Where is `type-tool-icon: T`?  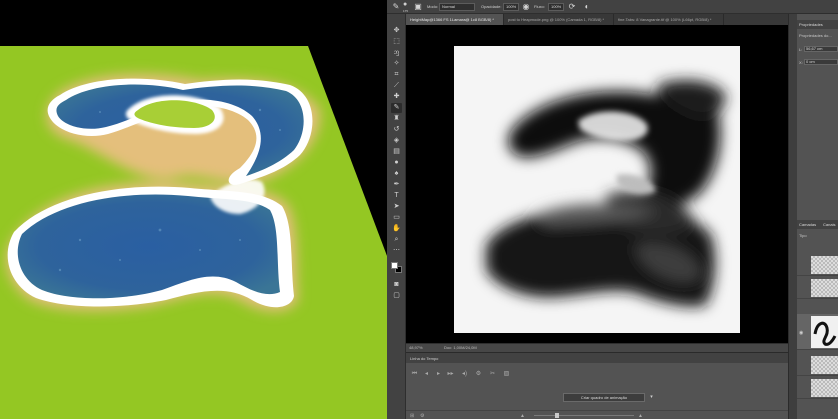
type-tool-icon: T is located at coordinates (396, 196).